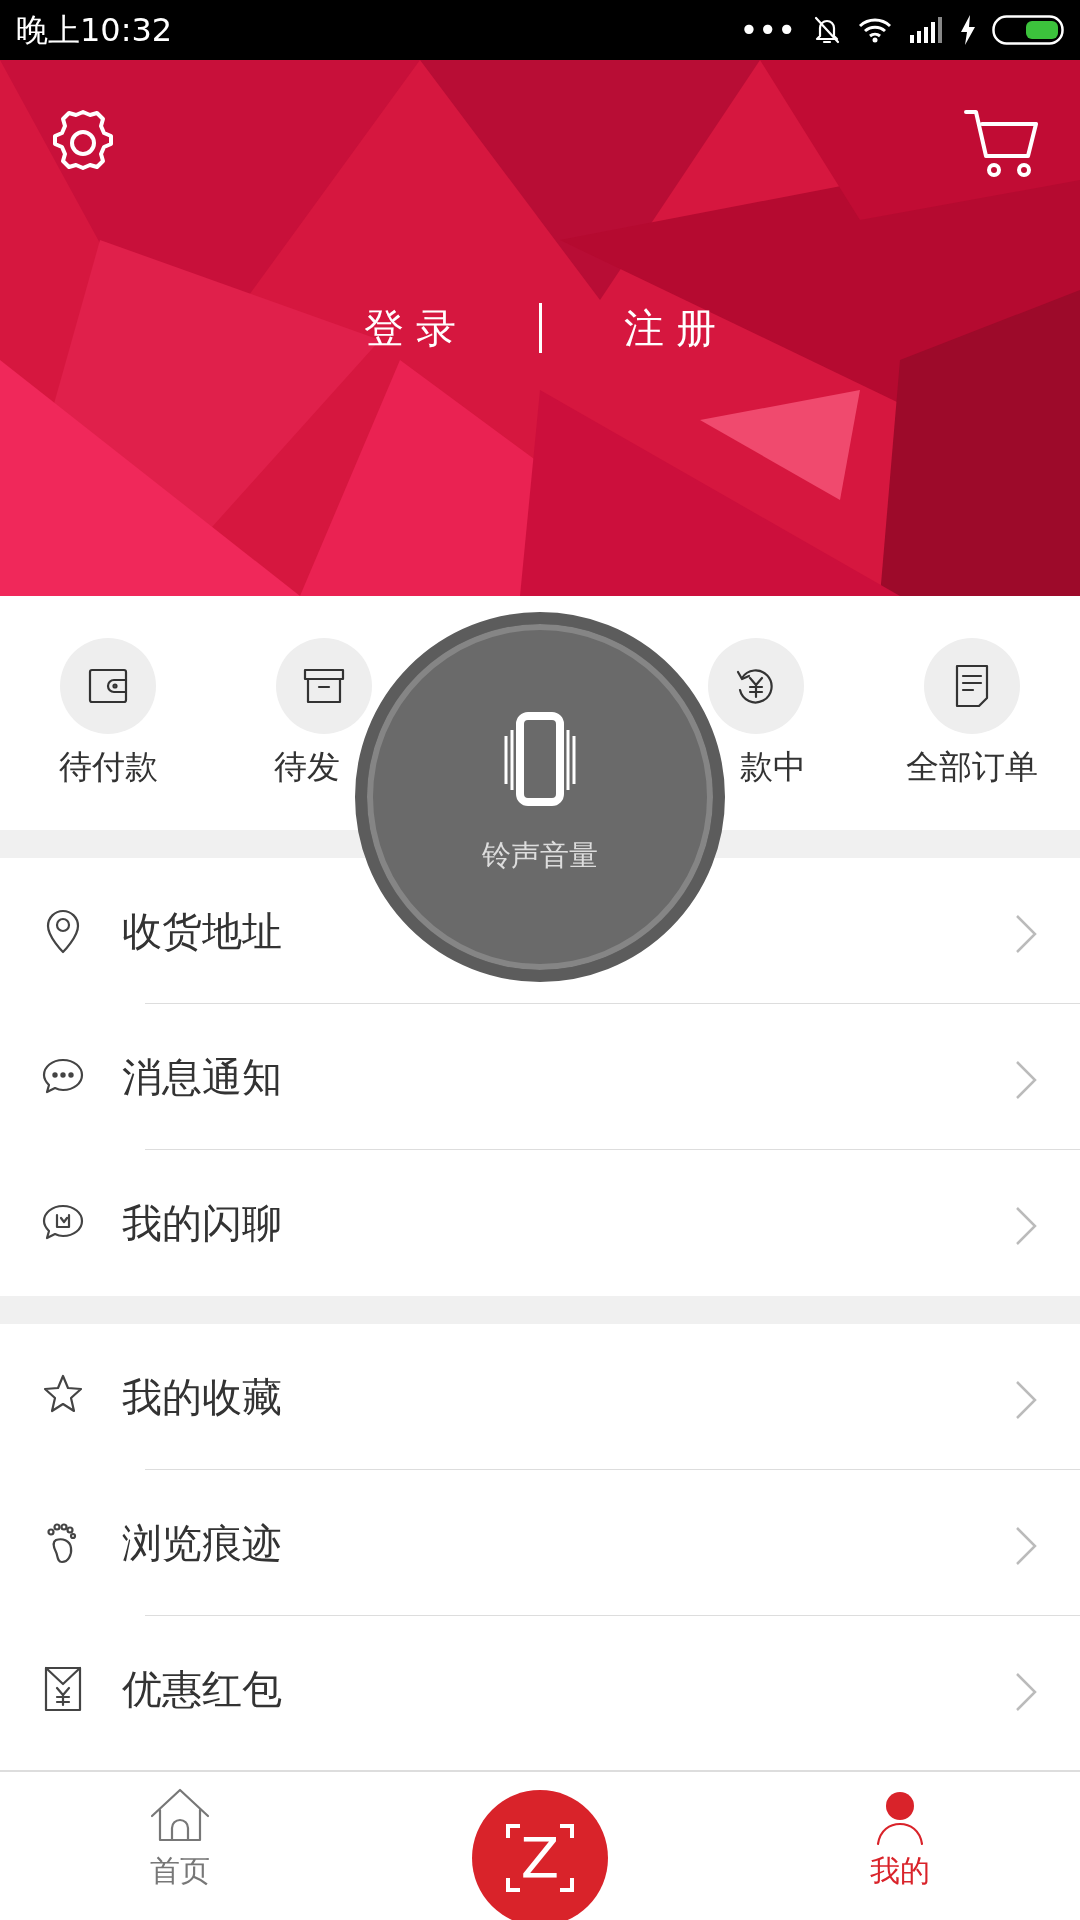 The width and height of the screenshot is (1080, 1920). Describe the element at coordinates (410, 328) in the screenshot. I see `login-link: 登 录` at that location.